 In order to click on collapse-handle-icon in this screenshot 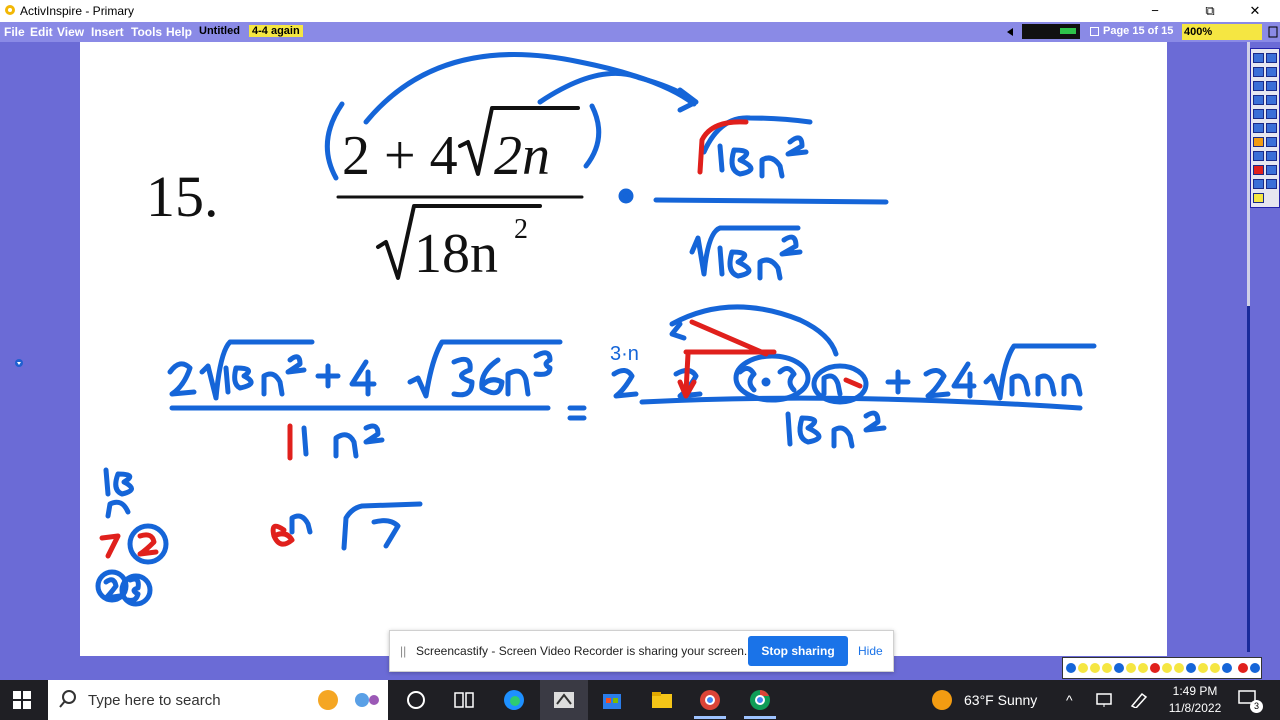, I will do `click(19, 363)`.